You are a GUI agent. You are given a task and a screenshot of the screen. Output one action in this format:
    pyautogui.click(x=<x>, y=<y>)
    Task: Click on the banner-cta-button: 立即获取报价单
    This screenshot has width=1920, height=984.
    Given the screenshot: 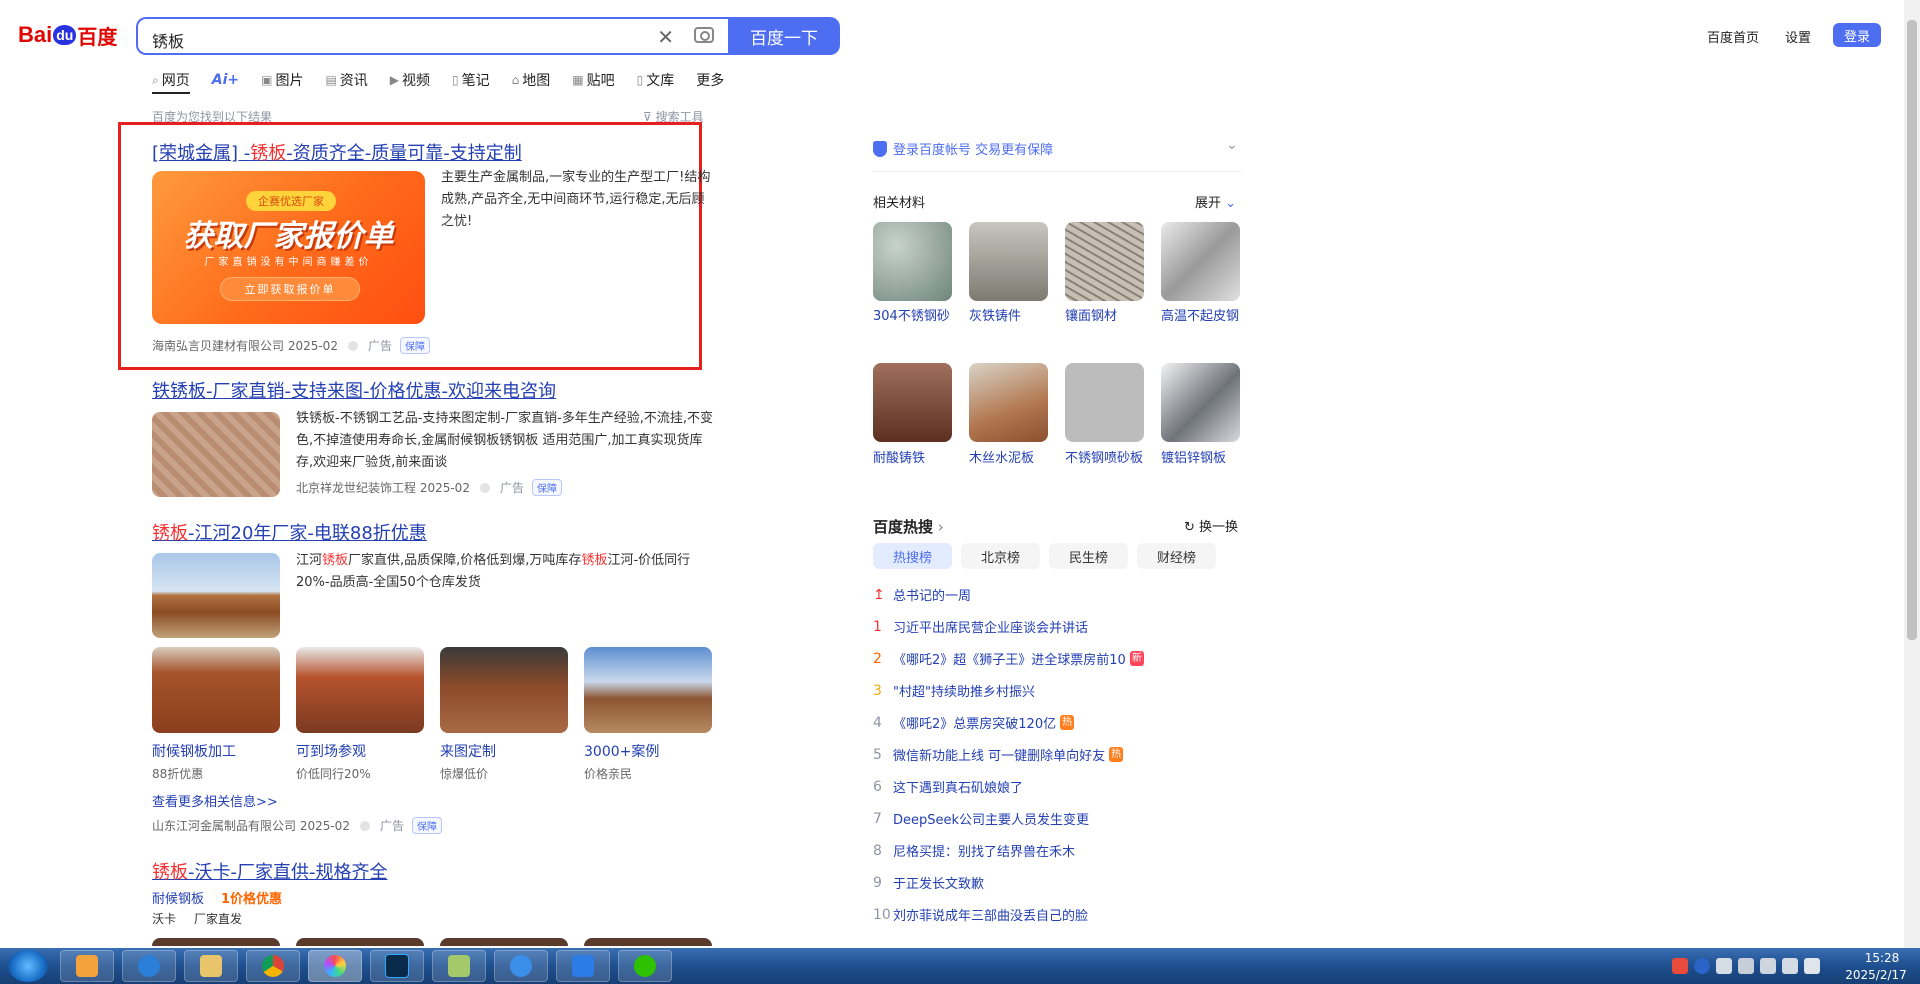 What is the action you would take?
    pyautogui.click(x=290, y=289)
    